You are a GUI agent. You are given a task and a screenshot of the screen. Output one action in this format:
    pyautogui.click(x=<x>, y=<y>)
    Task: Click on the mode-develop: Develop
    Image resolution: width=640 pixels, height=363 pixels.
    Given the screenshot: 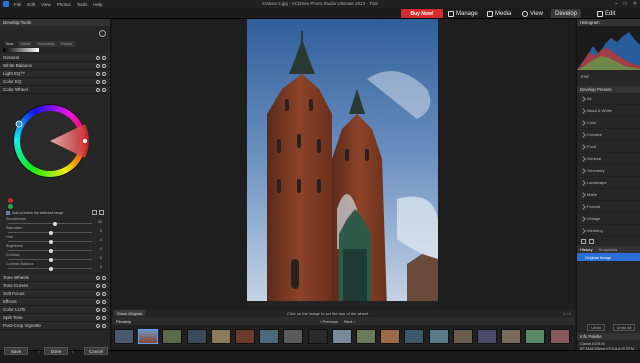 What is the action you would take?
    pyautogui.click(x=566, y=13)
    